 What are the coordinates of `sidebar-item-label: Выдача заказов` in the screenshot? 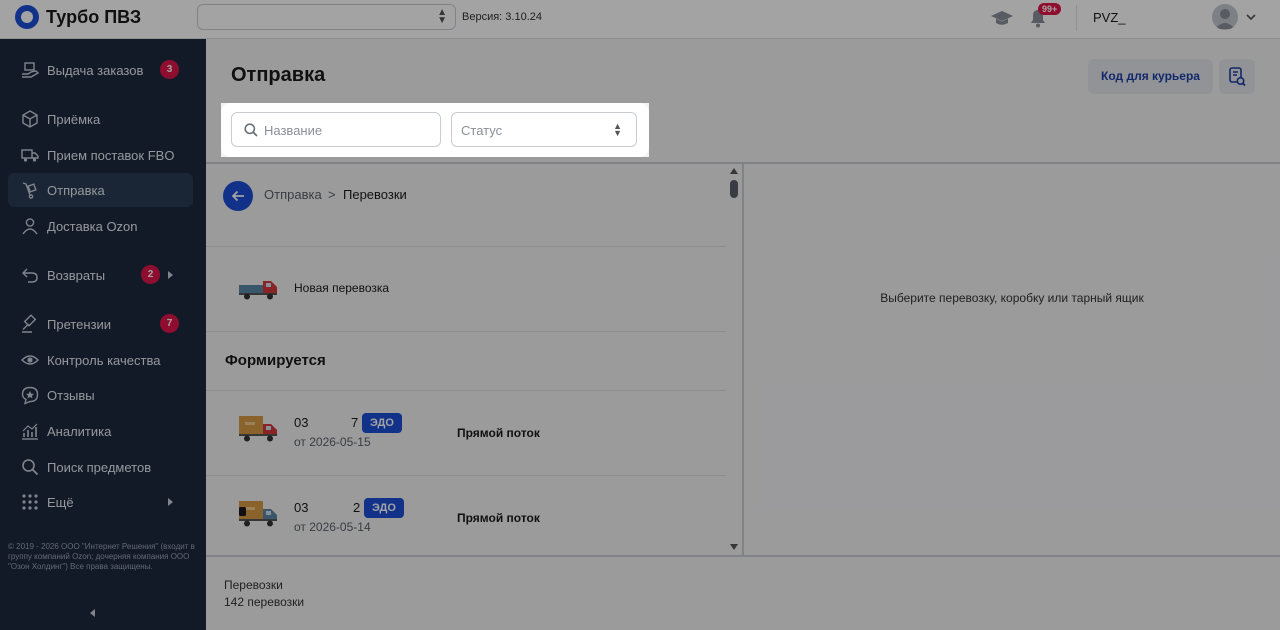 It's located at (95, 70).